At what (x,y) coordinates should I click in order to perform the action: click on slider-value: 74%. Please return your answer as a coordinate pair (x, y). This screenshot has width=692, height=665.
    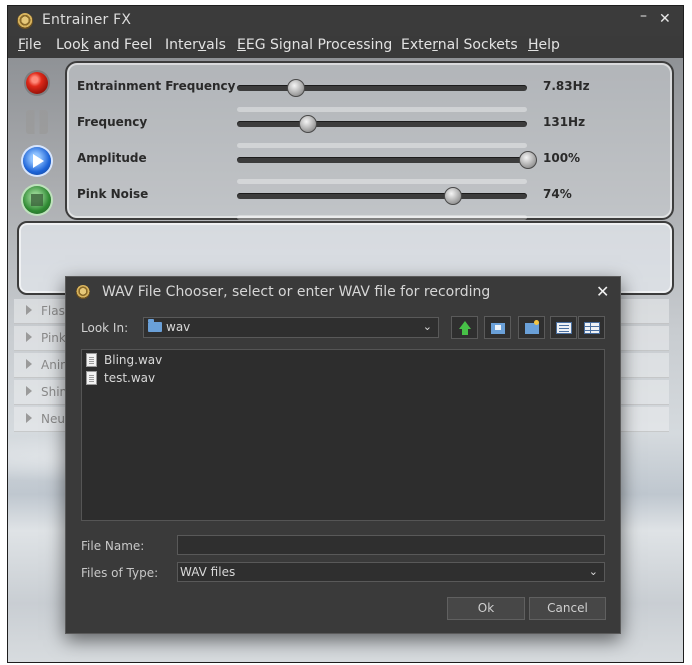
    Looking at the image, I should click on (557, 194).